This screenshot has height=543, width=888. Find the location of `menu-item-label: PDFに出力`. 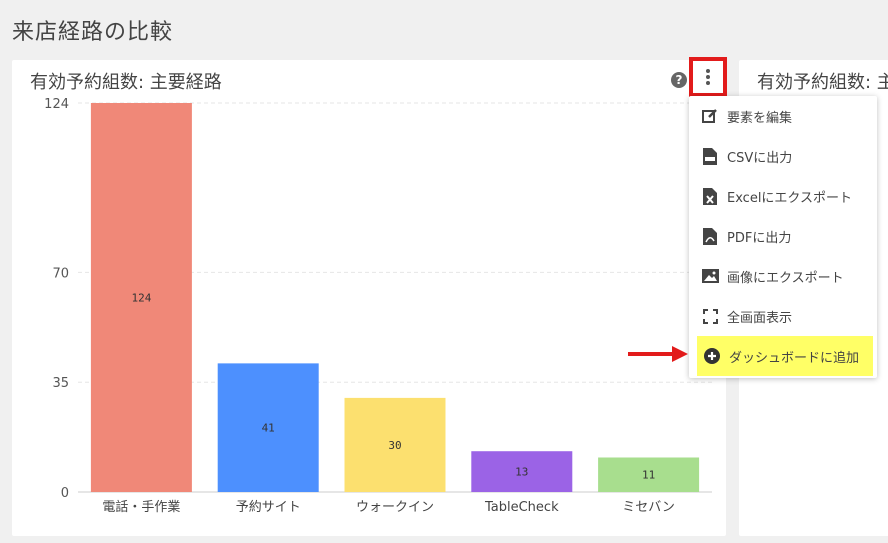

menu-item-label: PDFに出力 is located at coordinates (759, 238).